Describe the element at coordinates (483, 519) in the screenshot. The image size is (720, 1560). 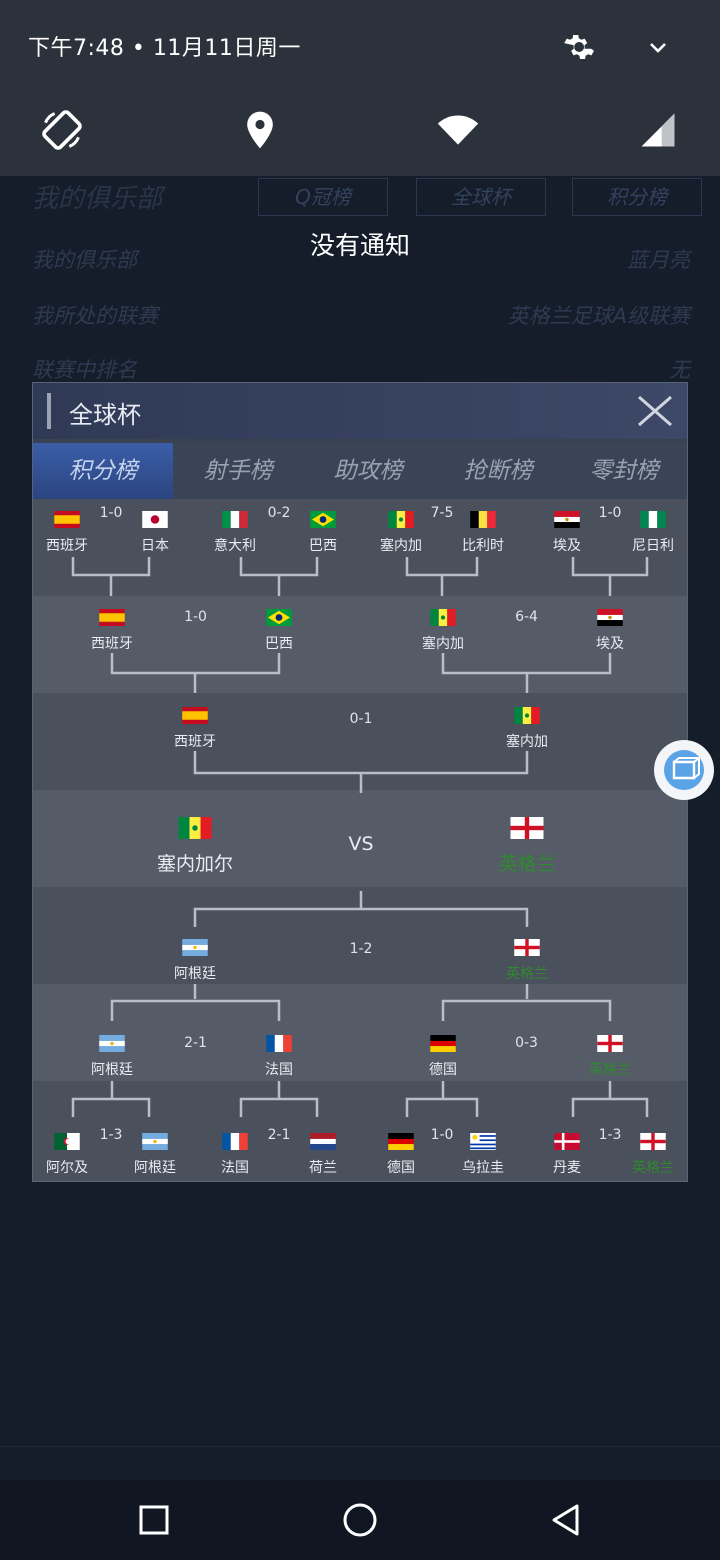
I see `belgium-flag-icon` at that location.